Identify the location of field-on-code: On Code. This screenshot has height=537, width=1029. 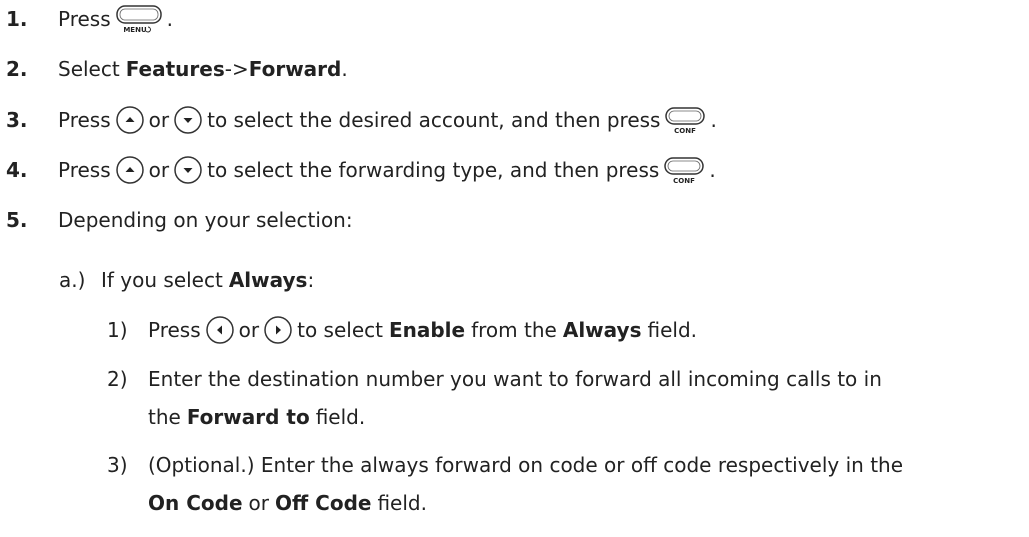
(195, 503).